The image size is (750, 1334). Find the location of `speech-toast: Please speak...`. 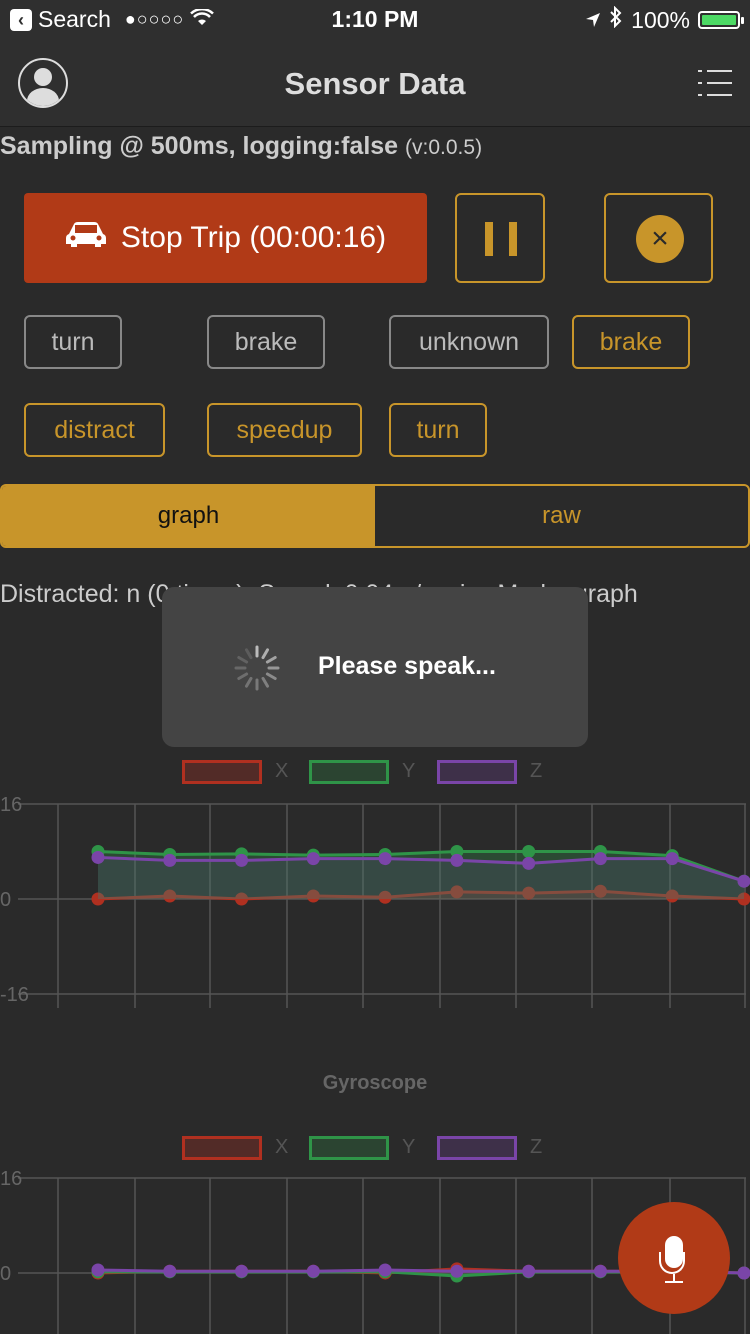

speech-toast: Please speak... is located at coordinates (375, 667).